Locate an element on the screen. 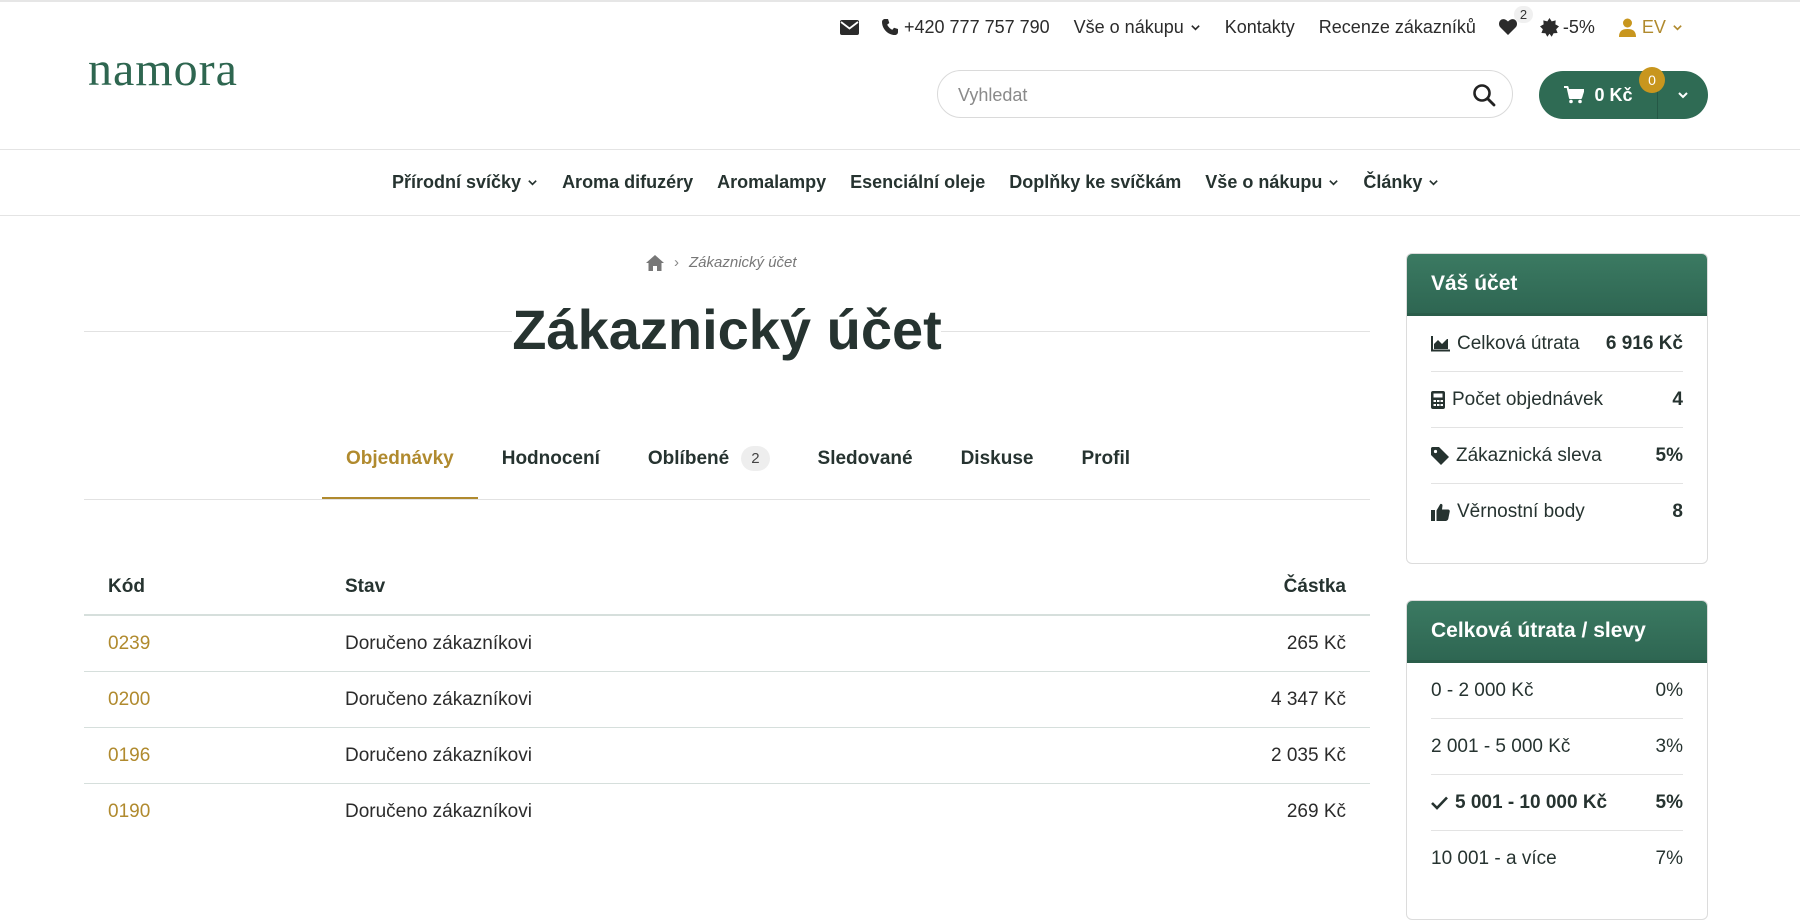 The height and width of the screenshot is (920, 1800). user-icon is located at coordinates (1627, 27).